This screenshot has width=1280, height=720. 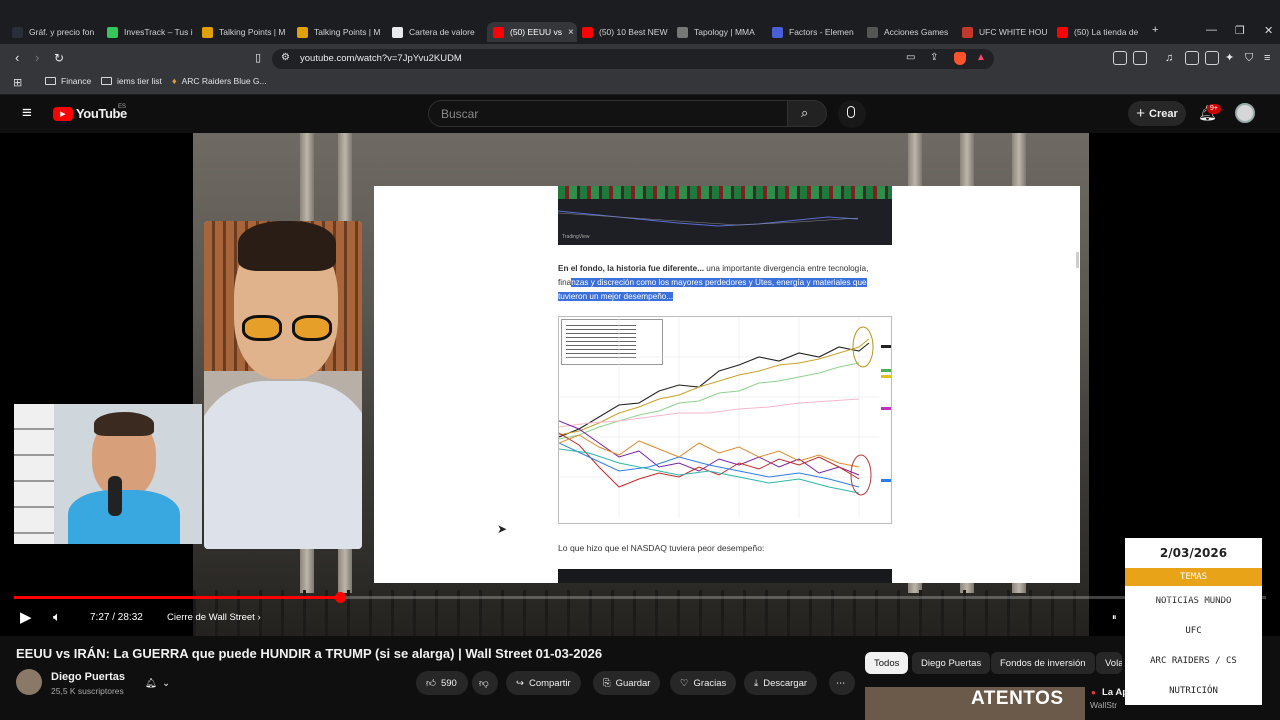 What do you see at coordinates (59, 58) in the screenshot?
I see `reload-icon: ↻` at bounding box center [59, 58].